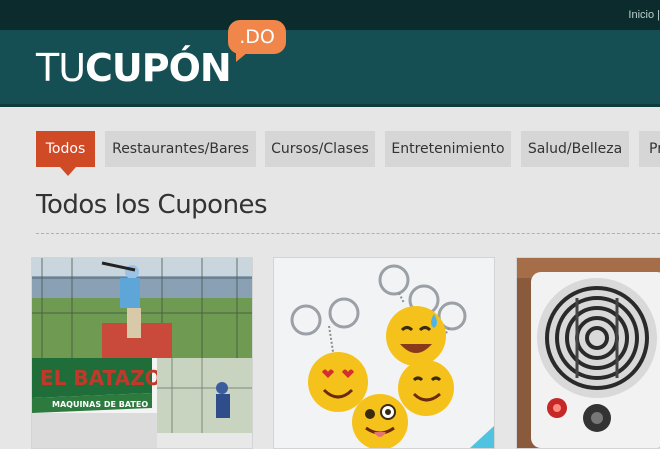 This screenshot has height=449, width=660. I want to click on logo-wordmark: TUCUPÓN, so click(134, 68).